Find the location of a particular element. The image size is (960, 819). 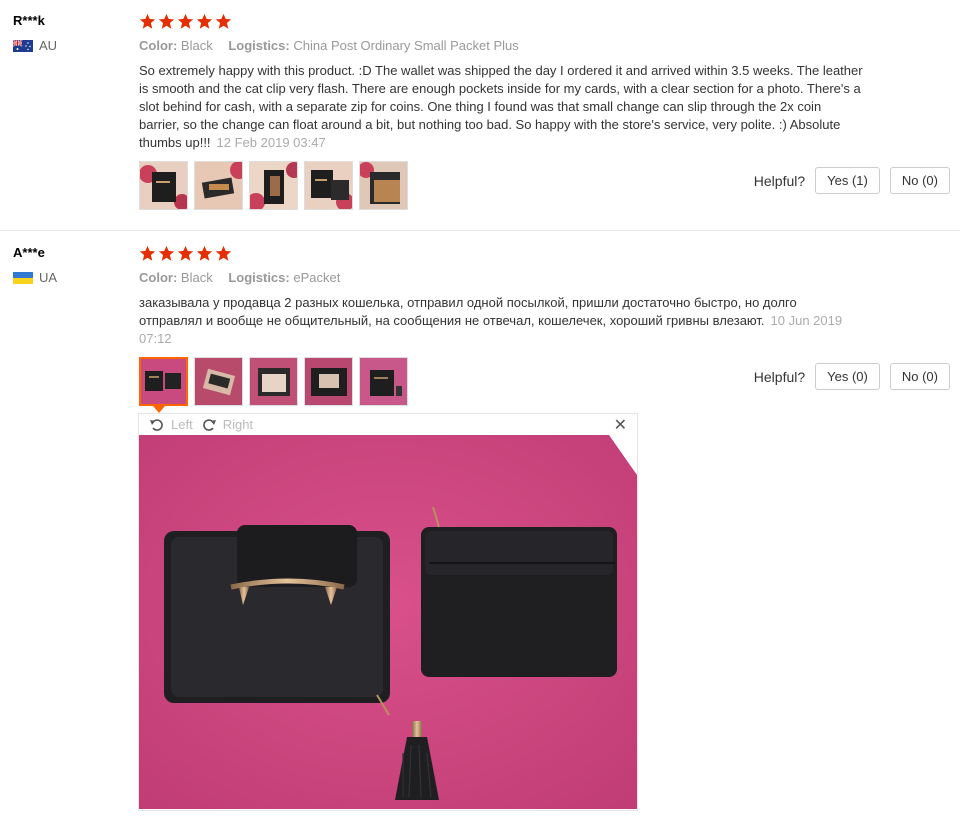

reviewer-country: UA is located at coordinates (35, 277).